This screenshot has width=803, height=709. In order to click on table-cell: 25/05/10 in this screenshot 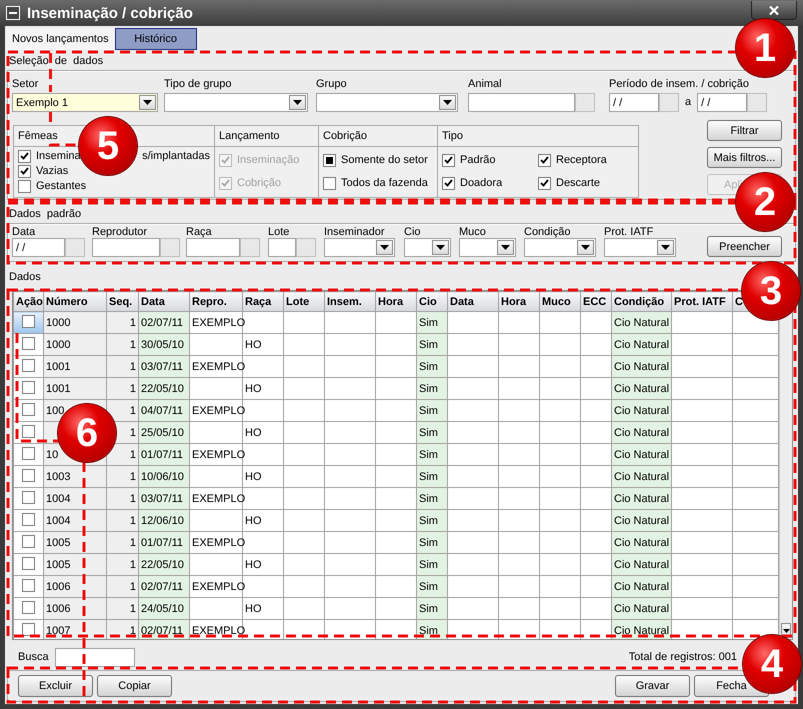, I will do `click(162, 432)`.